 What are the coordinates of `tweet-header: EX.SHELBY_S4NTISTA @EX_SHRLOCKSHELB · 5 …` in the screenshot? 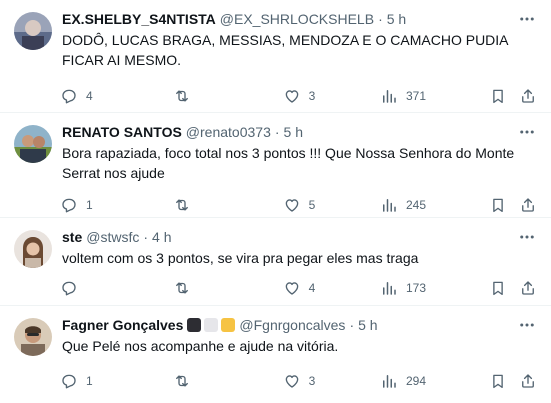 It's located at (300, 19).